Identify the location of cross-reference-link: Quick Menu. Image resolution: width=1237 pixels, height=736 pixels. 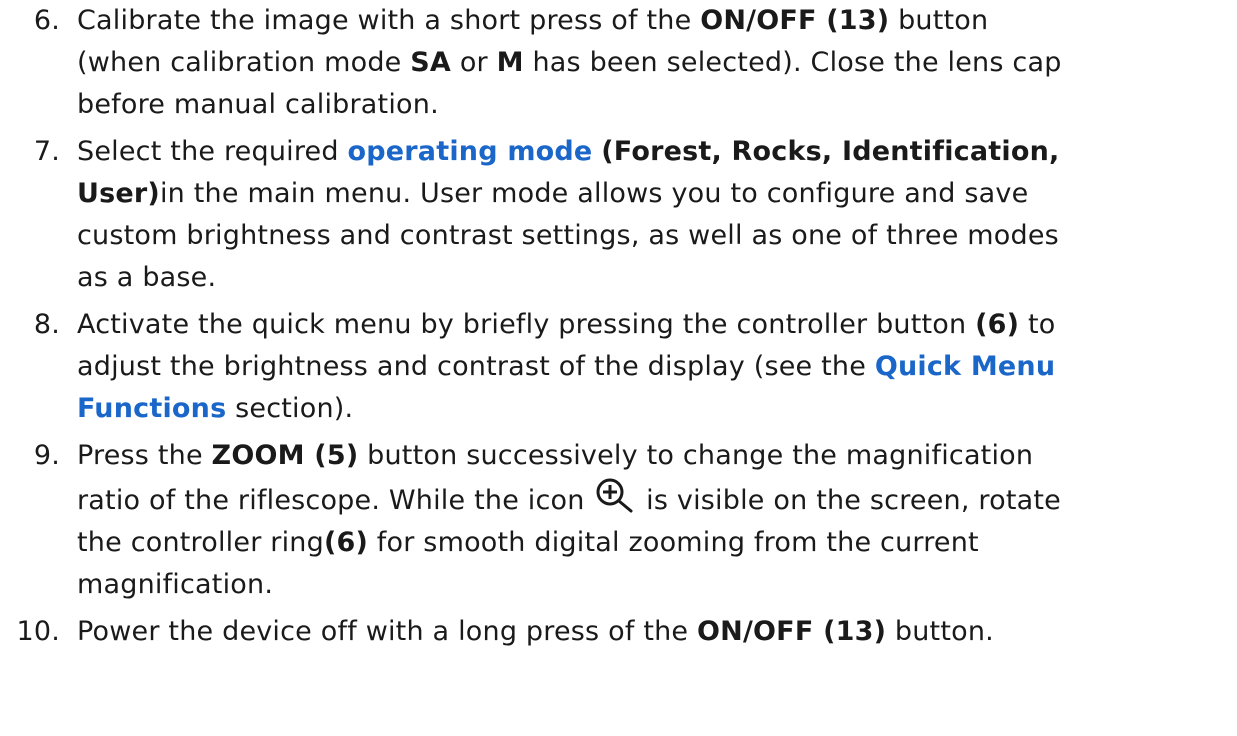
(965, 366).